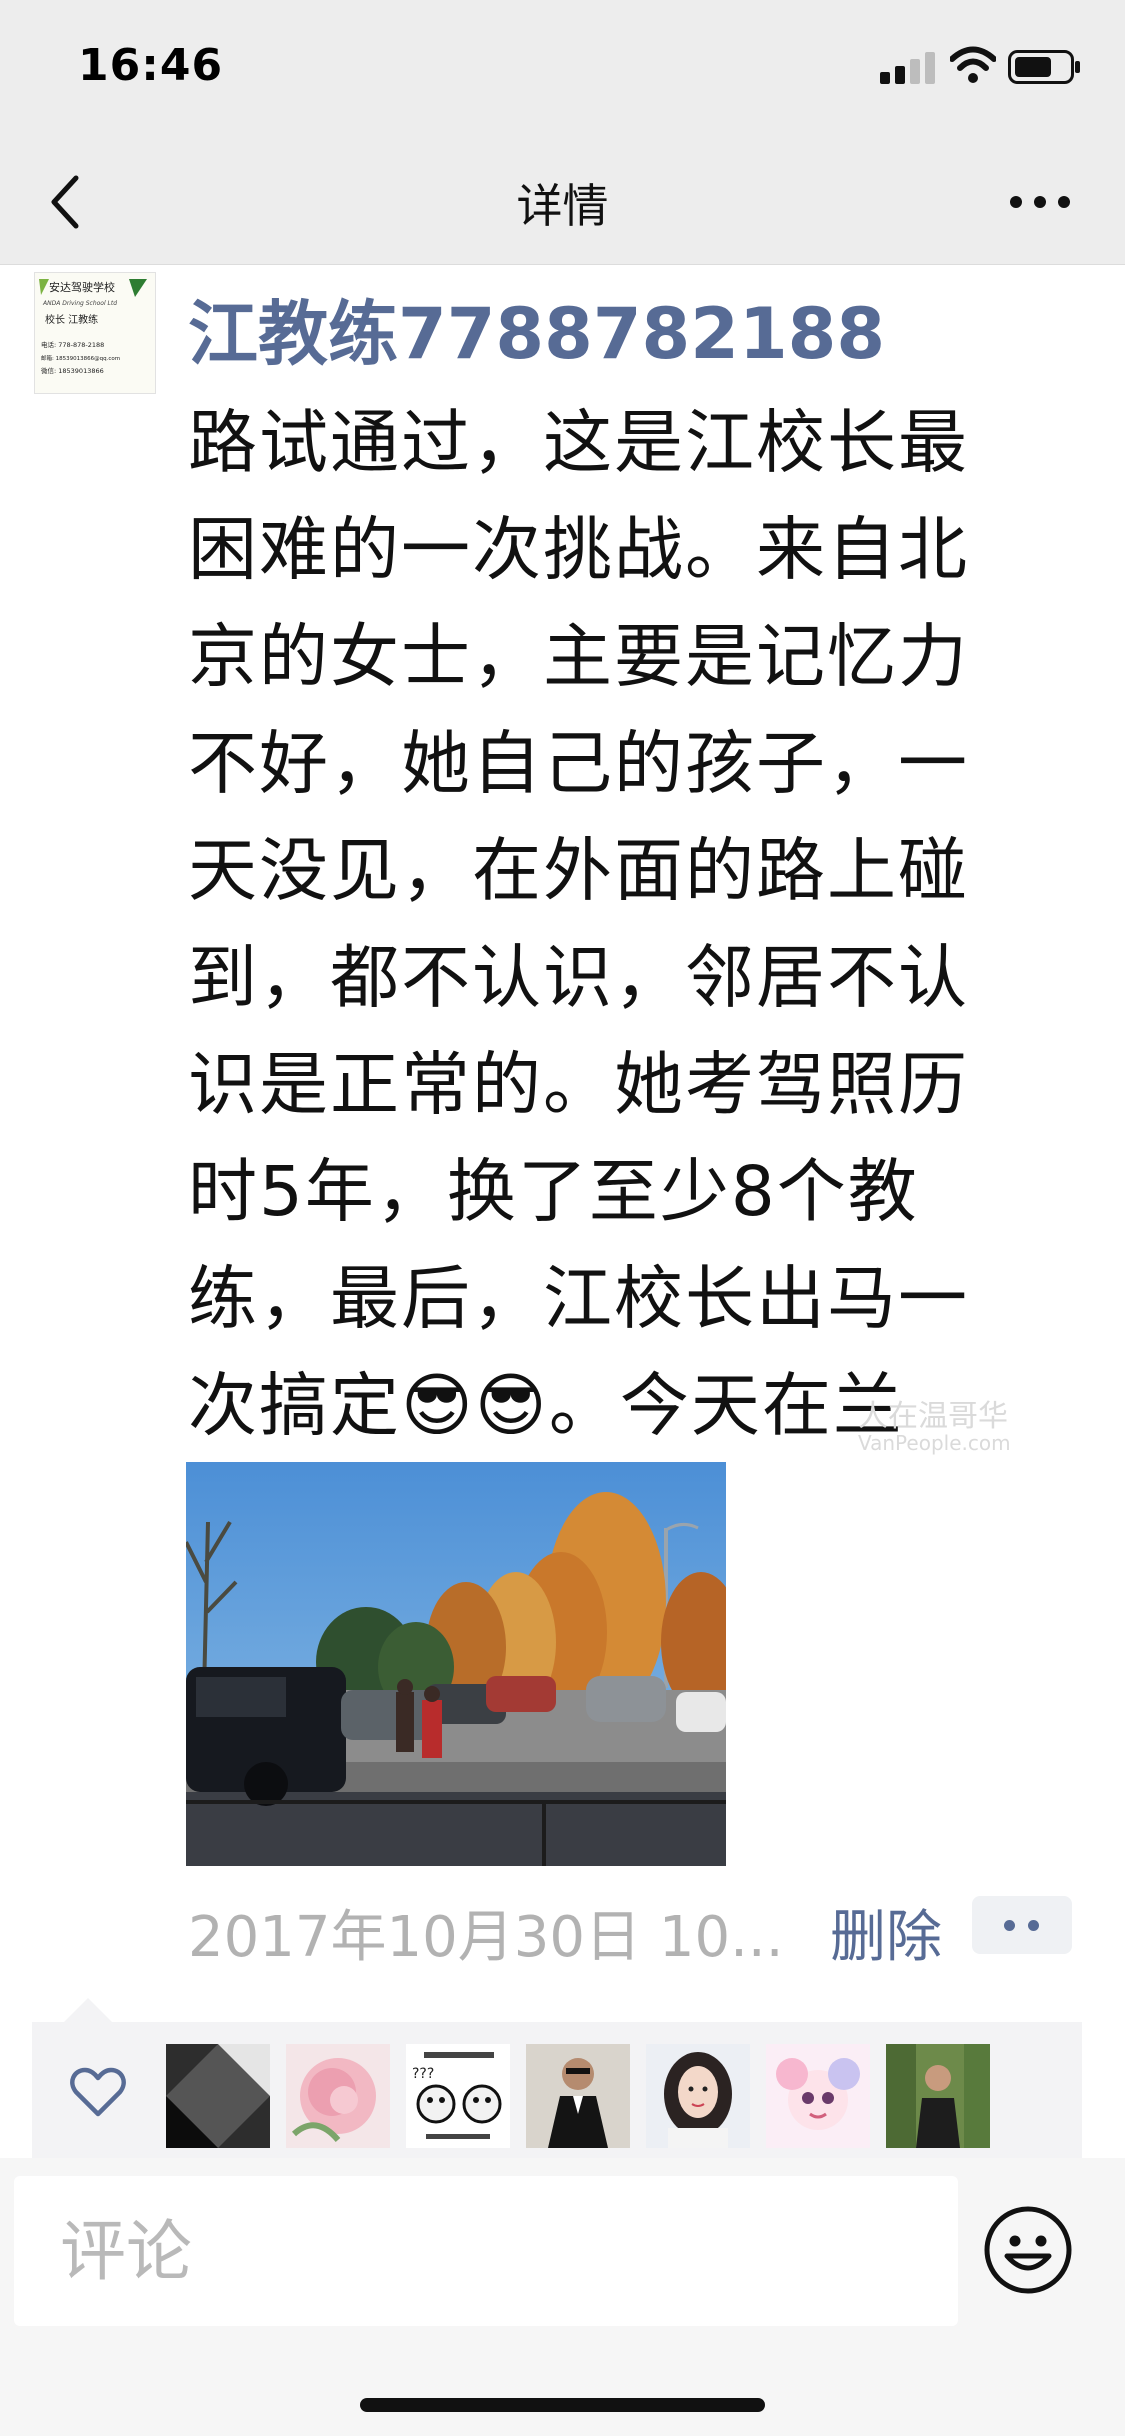 The width and height of the screenshot is (1125, 2436). What do you see at coordinates (578, 871) in the screenshot?
I see `post-text-line: 天没见，在外面的路上碰` at bounding box center [578, 871].